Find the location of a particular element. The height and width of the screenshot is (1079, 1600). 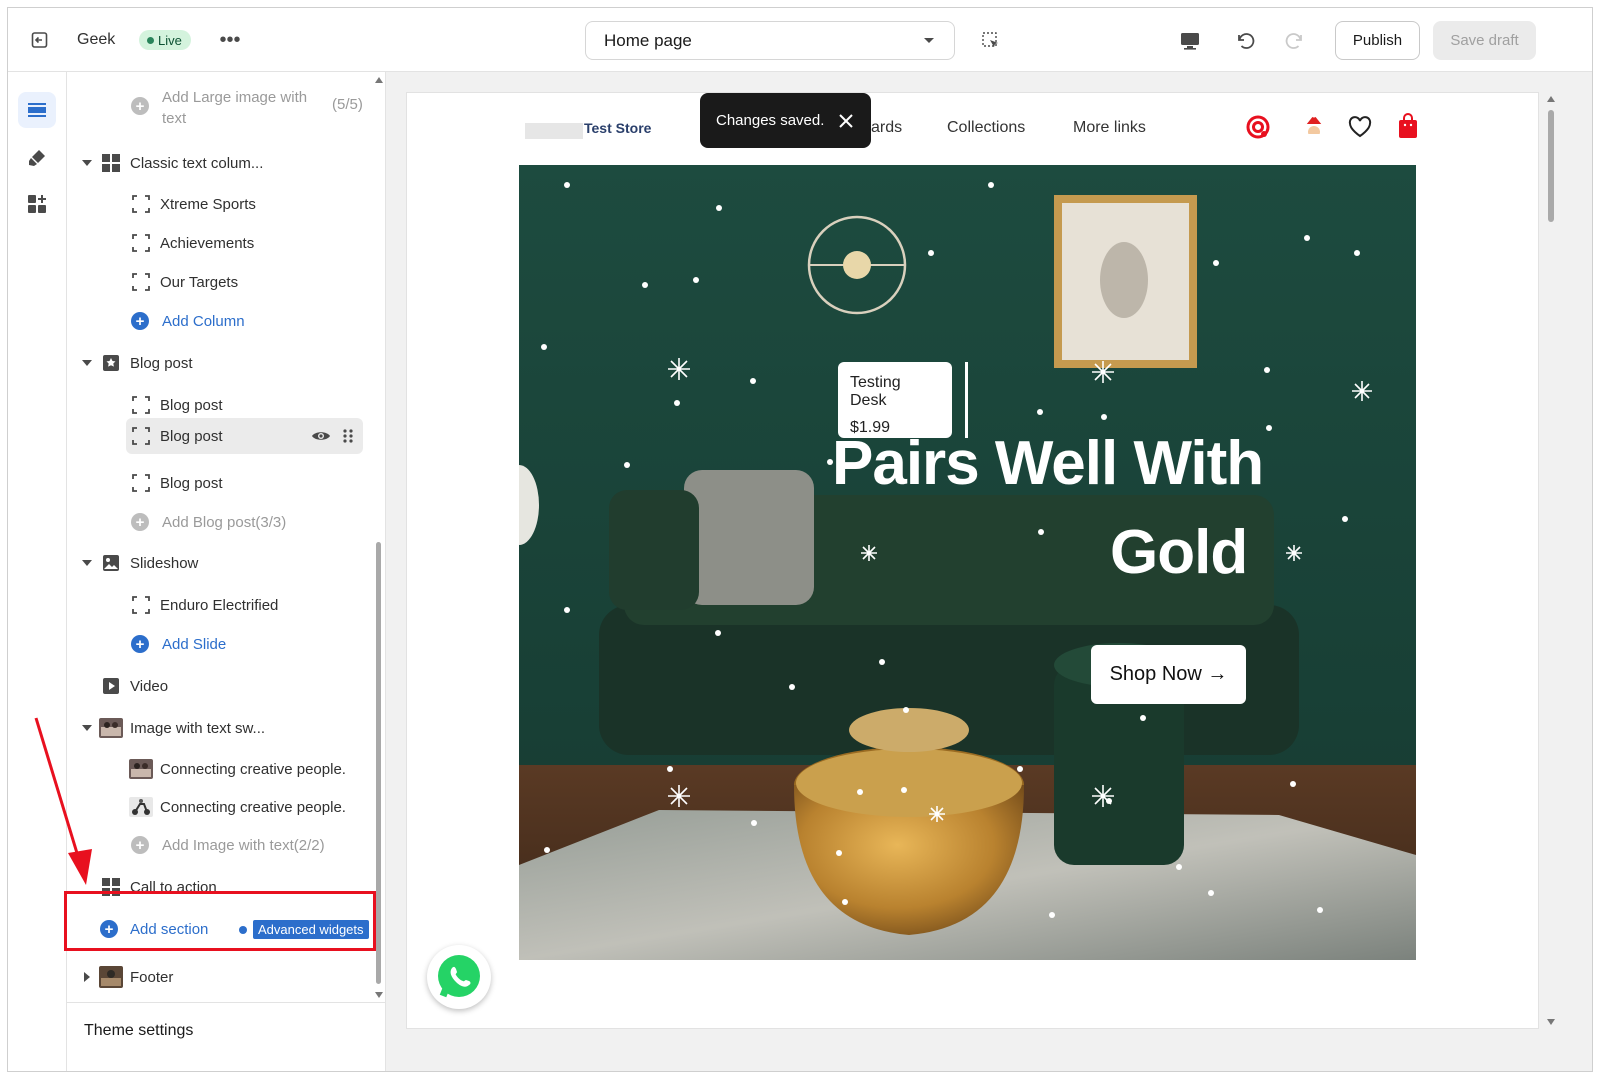

block-blog-post-1: Blog post is located at coordinates (219, 405).